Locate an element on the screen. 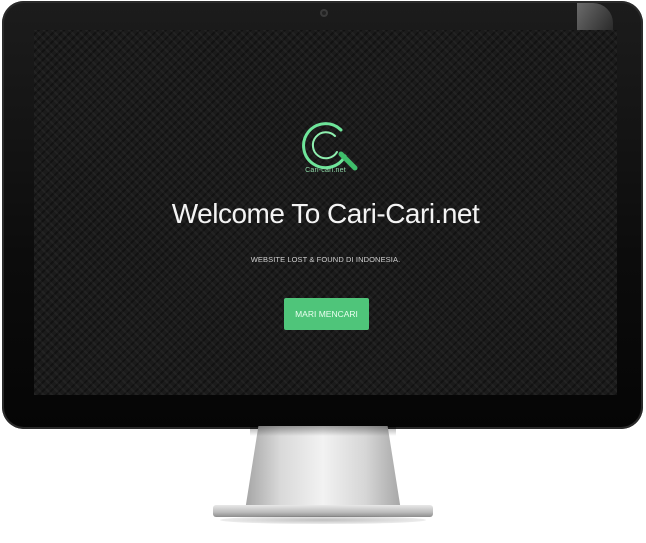  monitor-stand is located at coordinates (323, 469).